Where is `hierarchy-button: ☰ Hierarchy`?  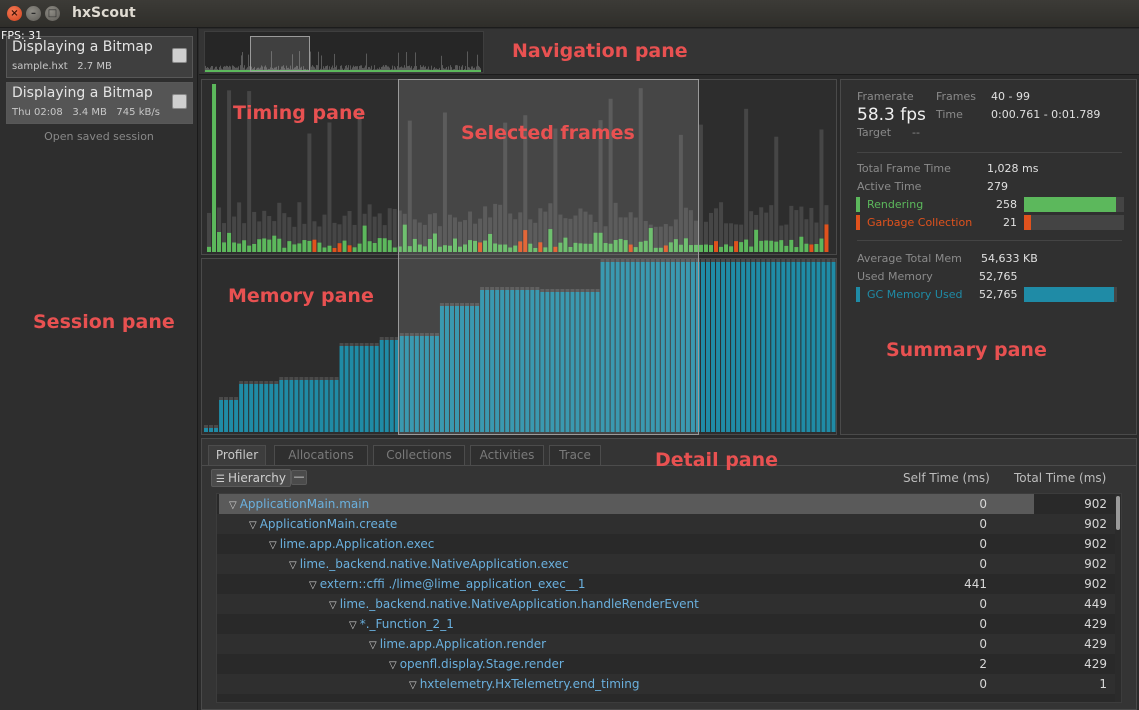
hierarchy-button: ☰ Hierarchy is located at coordinates (251, 478).